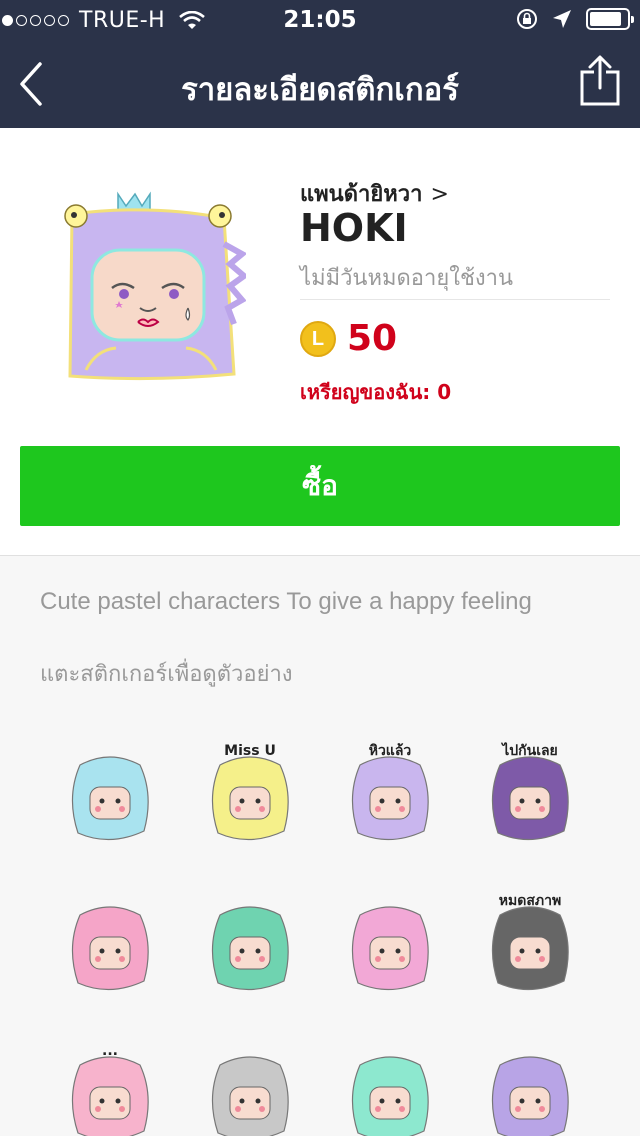 The height and width of the screenshot is (1136, 640). What do you see at coordinates (600, 81) in the screenshot?
I see `share-button` at bounding box center [600, 81].